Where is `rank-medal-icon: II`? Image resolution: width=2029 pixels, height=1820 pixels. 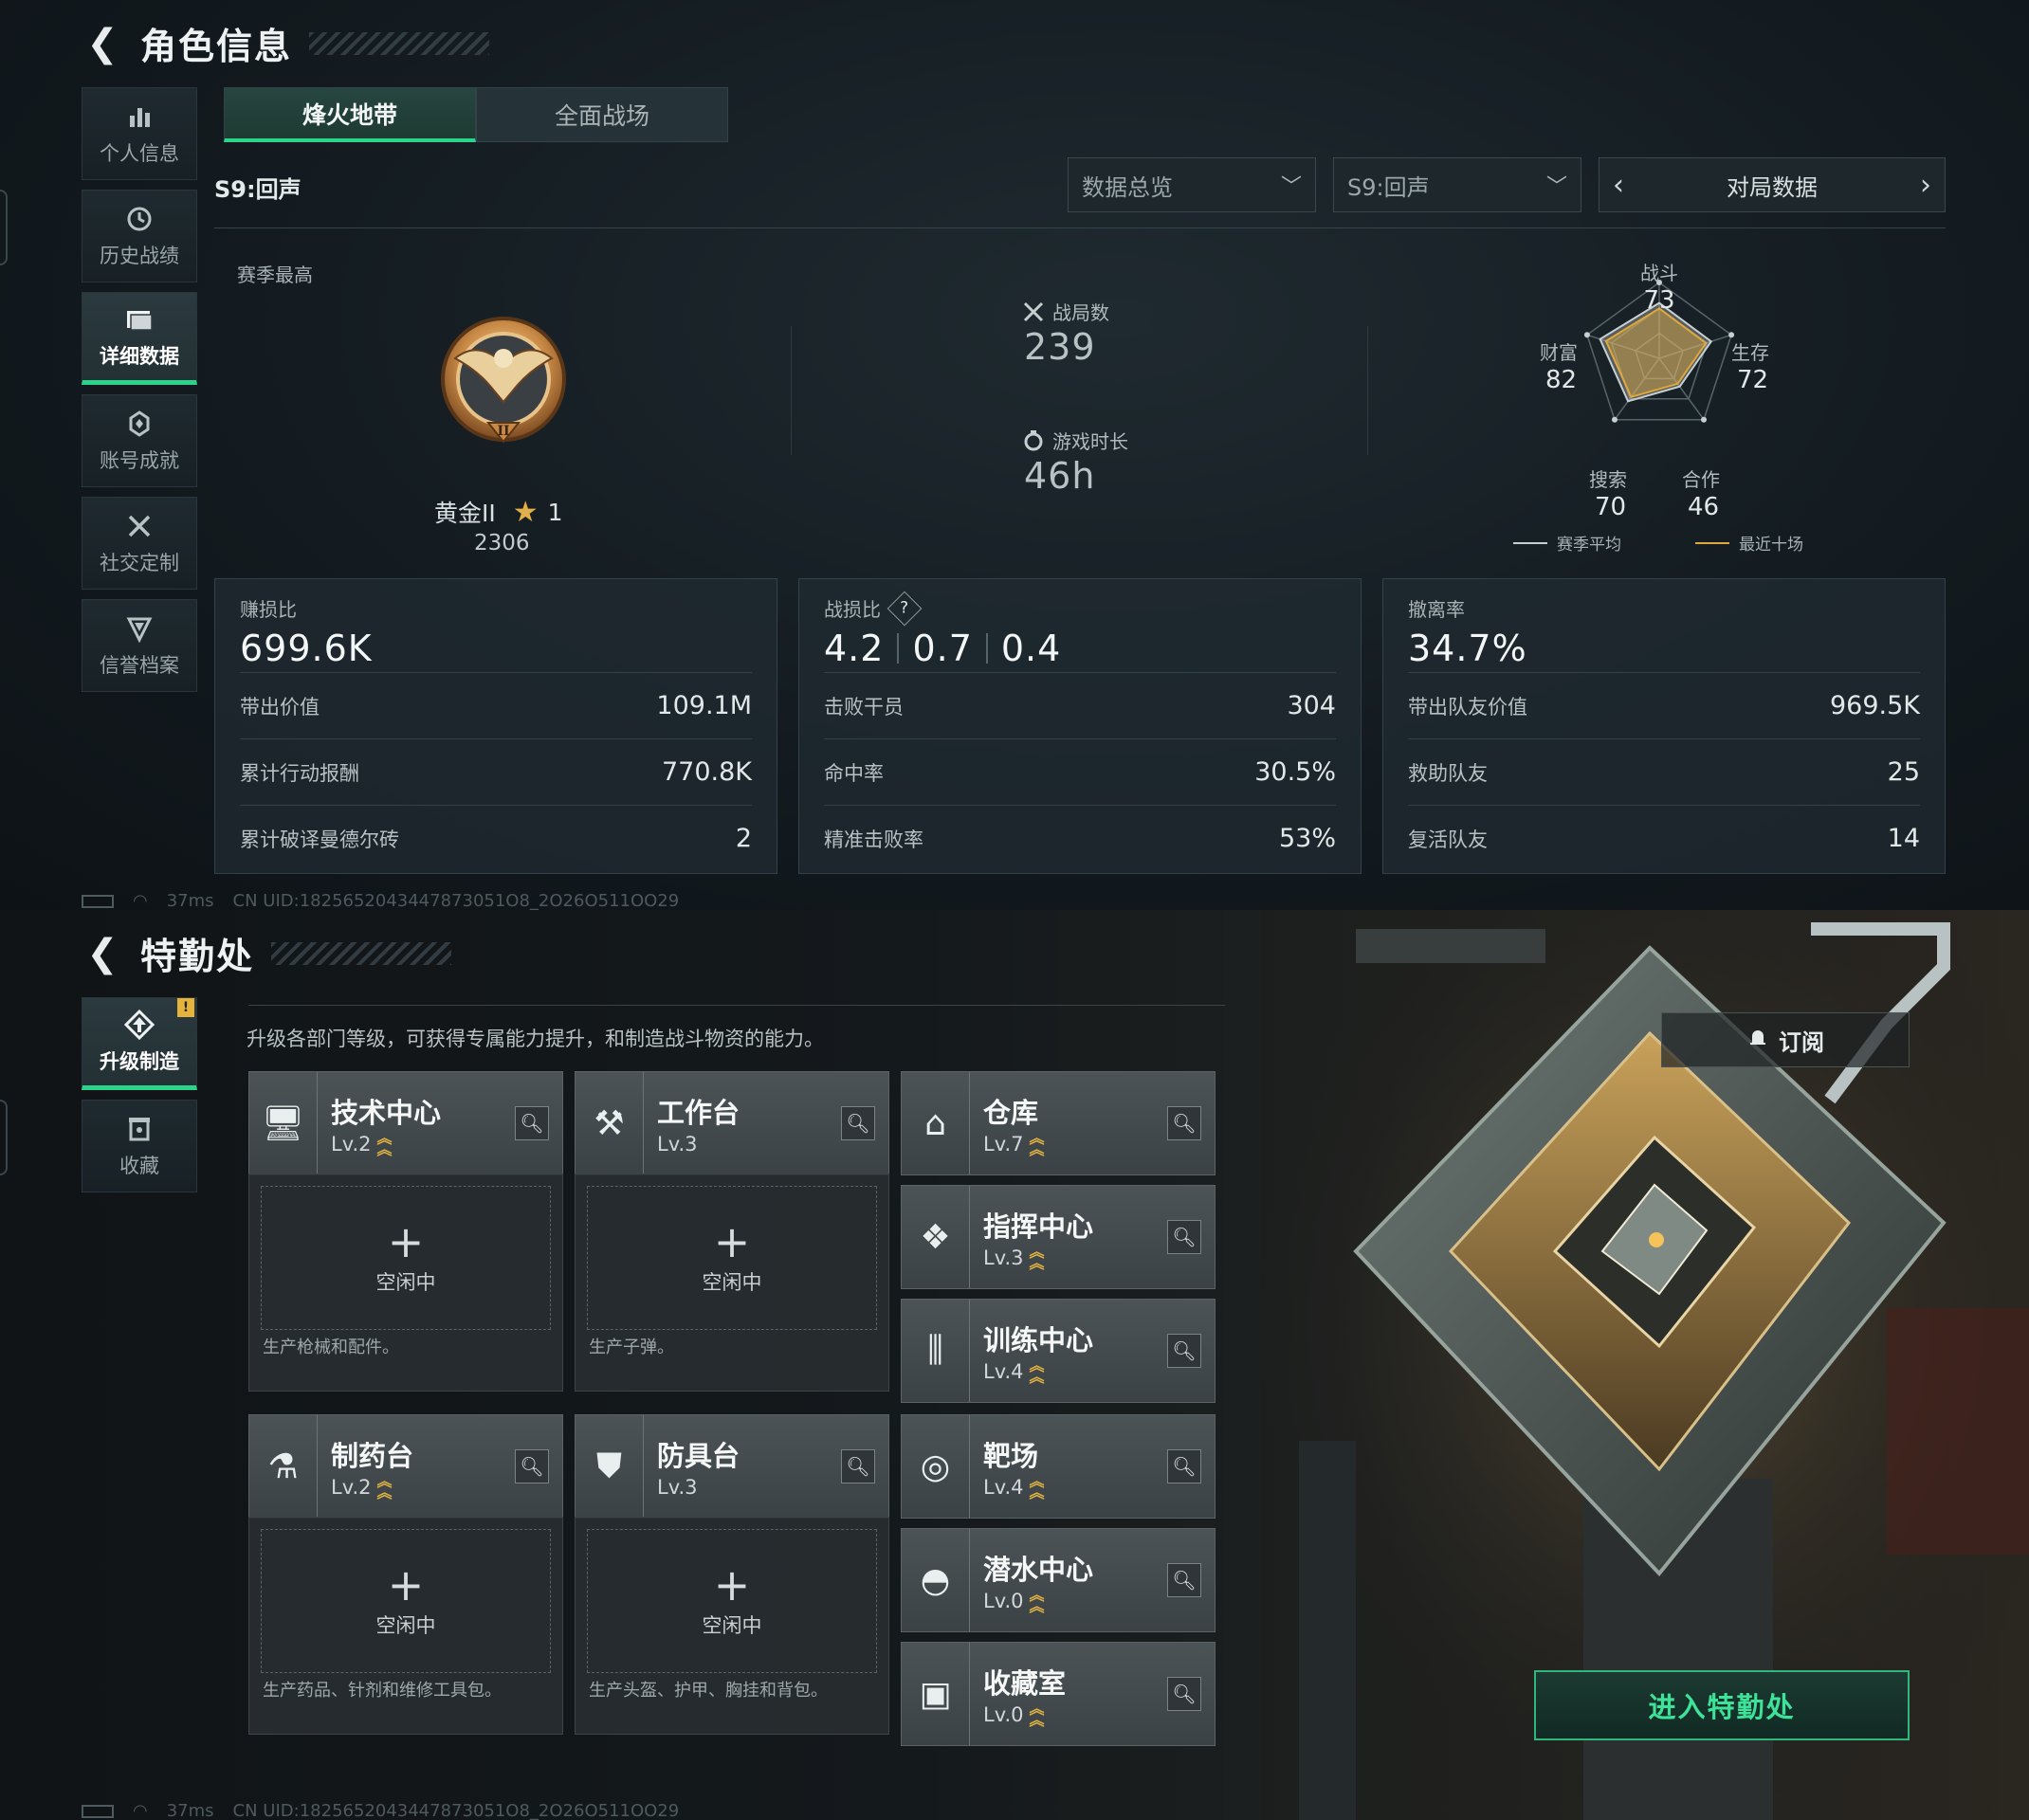
rank-medal-icon: II is located at coordinates (504, 380).